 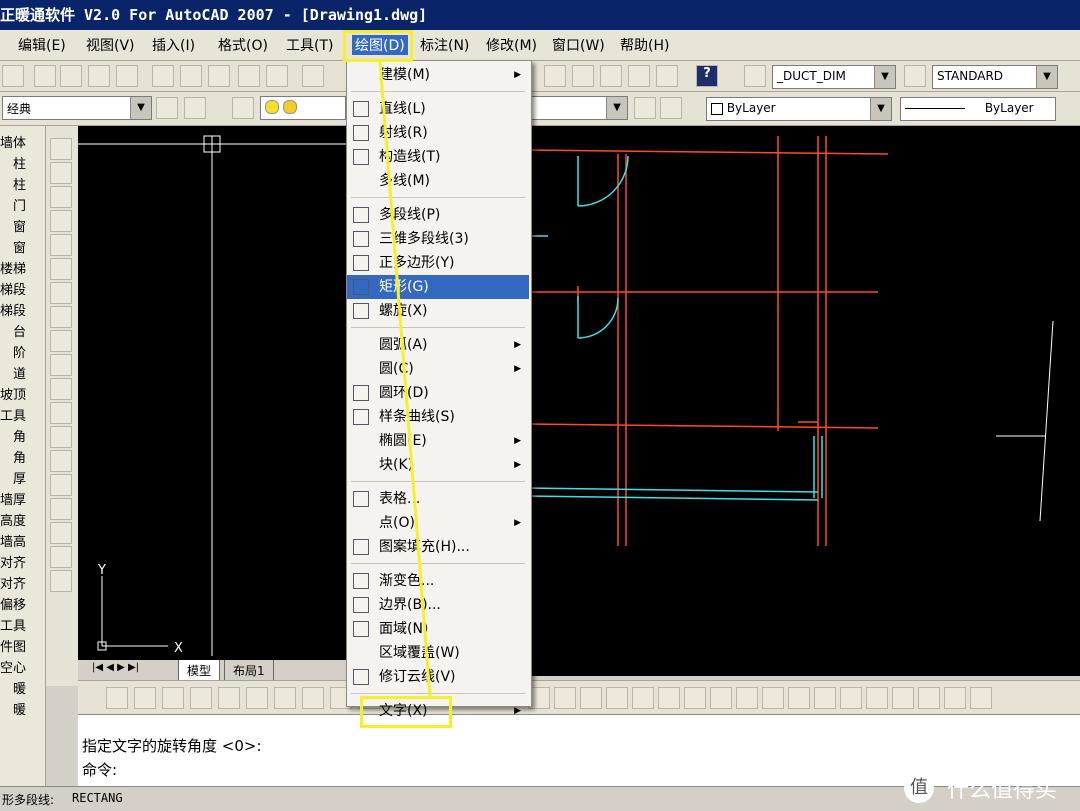 What do you see at coordinates (22, 498) in the screenshot?
I see `tool-item: 墙厚` at bounding box center [22, 498].